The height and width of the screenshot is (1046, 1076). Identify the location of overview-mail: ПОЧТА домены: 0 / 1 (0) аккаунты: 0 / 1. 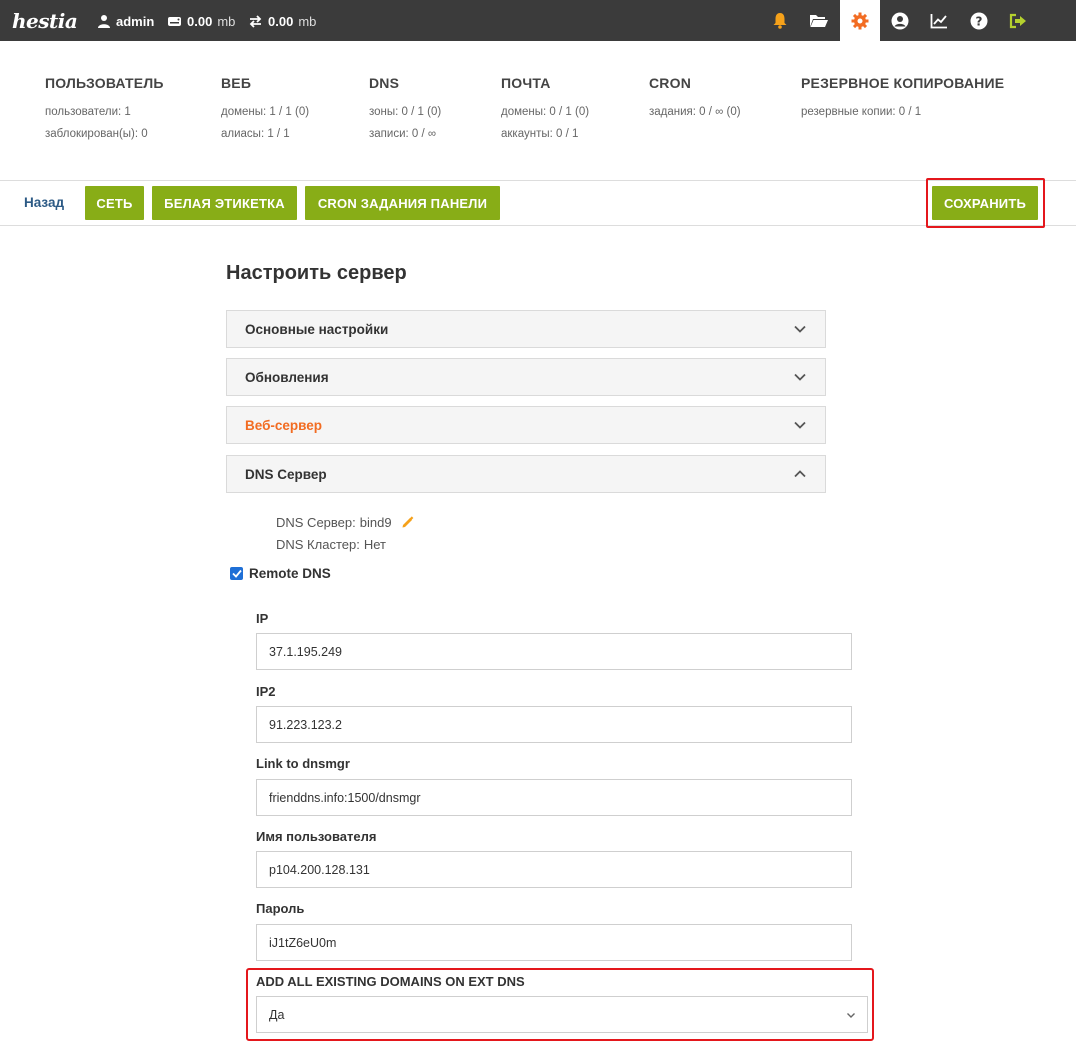
(545, 112).